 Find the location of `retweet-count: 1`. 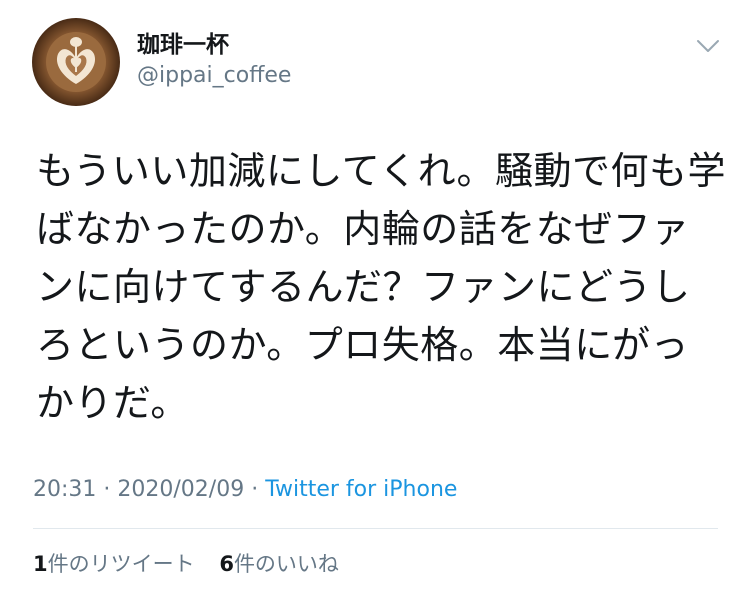

retweet-count: 1 is located at coordinates (40, 564).